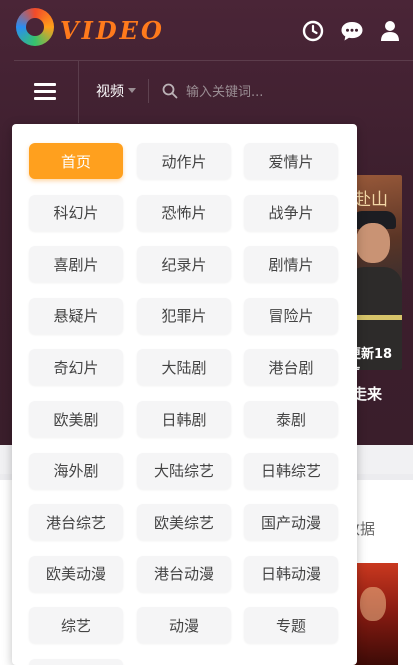 The height and width of the screenshot is (665, 413). I want to click on category-item: 欧美动漫, so click(76, 573).